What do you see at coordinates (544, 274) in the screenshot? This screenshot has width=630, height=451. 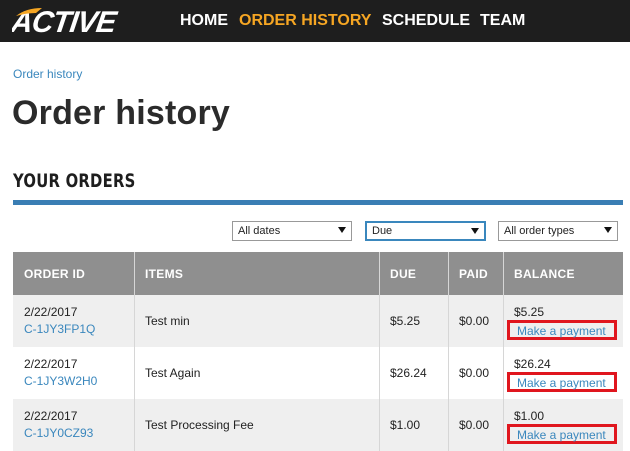 I see `header-balance: BALANCE` at bounding box center [544, 274].